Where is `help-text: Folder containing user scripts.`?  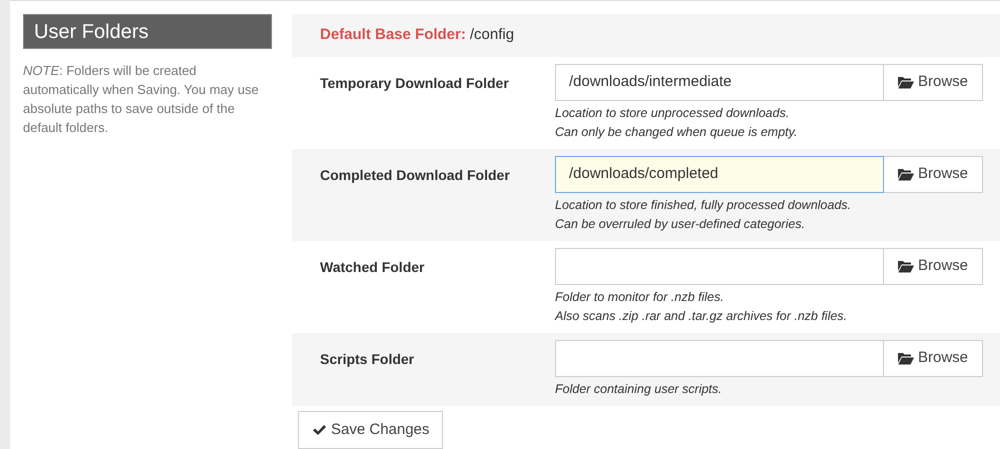
help-text: Folder containing user scripts. is located at coordinates (639, 389).